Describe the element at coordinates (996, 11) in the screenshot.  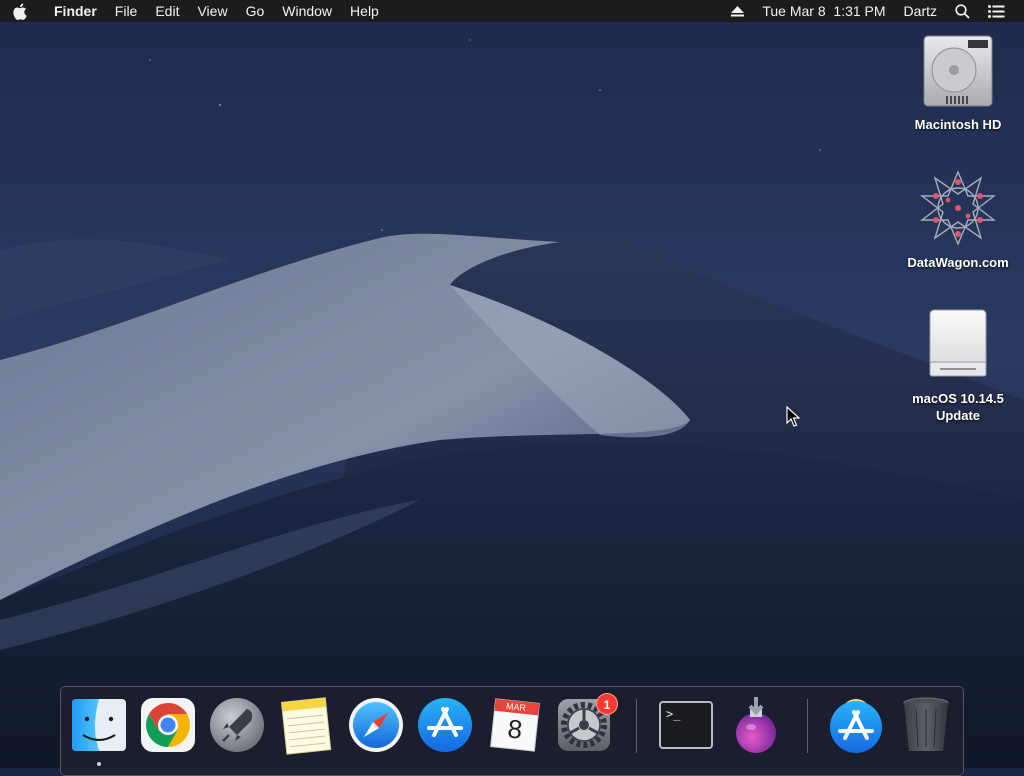
I see `notification-center-icon` at that location.